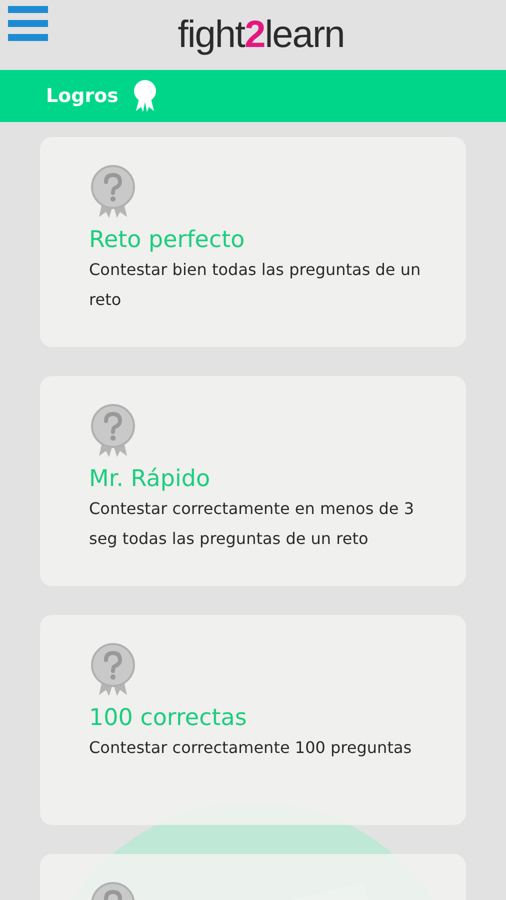 This screenshot has width=506, height=900. What do you see at coordinates (255, 285) in the screenshot?
I see `achievement-description: Contestar bien todas las preguntas de un reto` at bounding box center [255, 285].